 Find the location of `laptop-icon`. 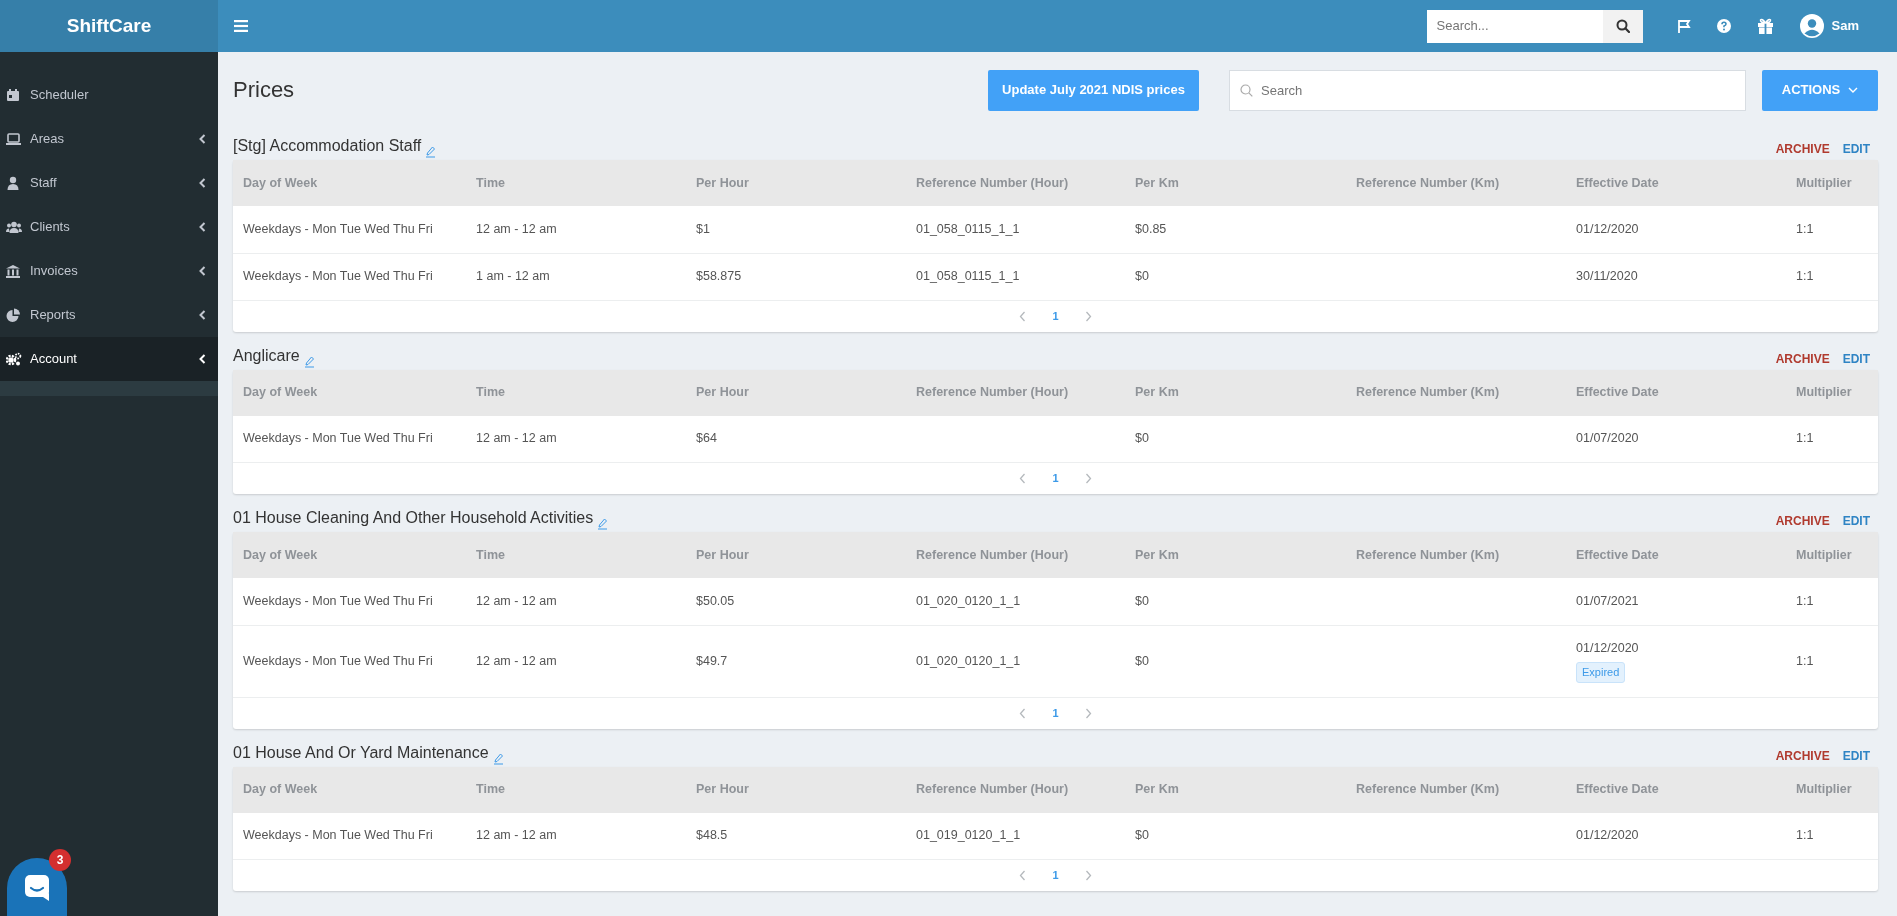

laptop-icon is located at coordinates (14, 139).